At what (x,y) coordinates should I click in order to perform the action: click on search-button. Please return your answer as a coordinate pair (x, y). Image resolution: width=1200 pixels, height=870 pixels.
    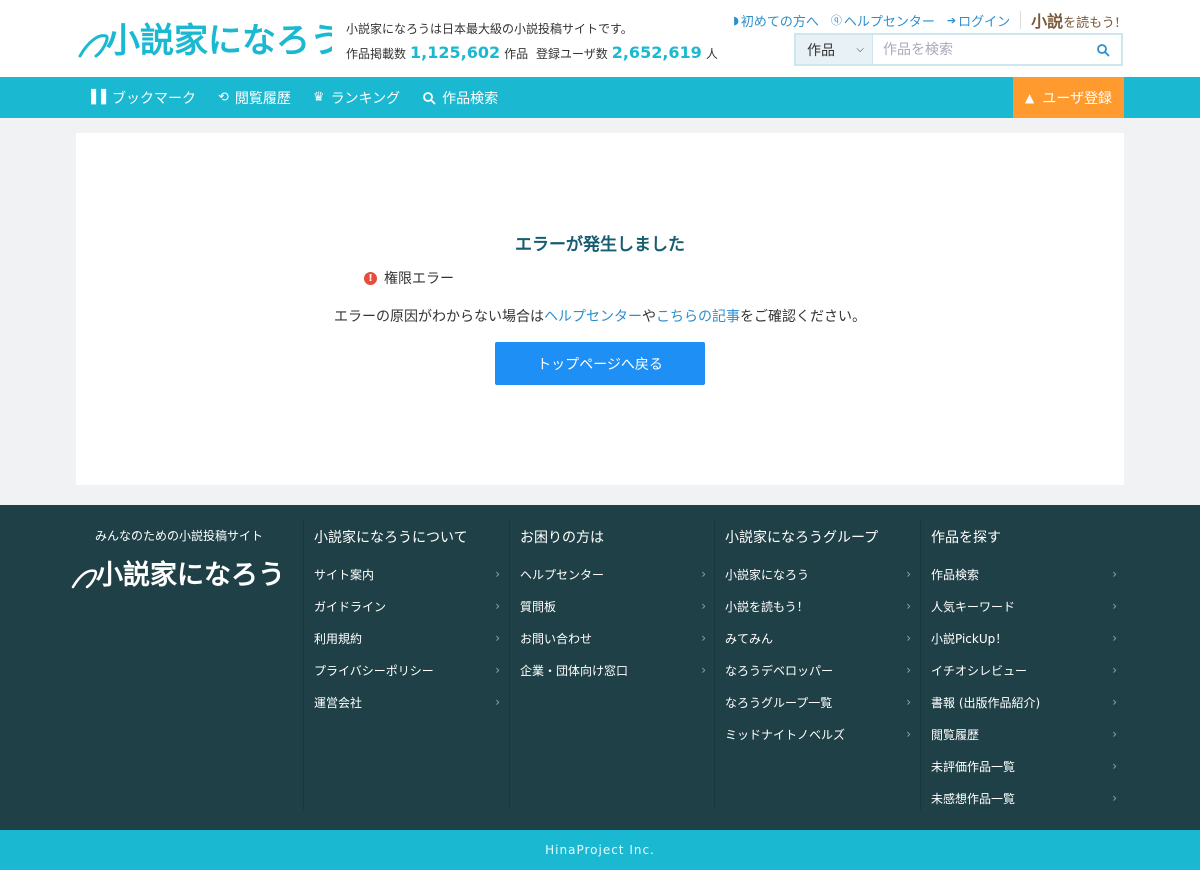
    Looking at the image, I should click on (1103, 49).